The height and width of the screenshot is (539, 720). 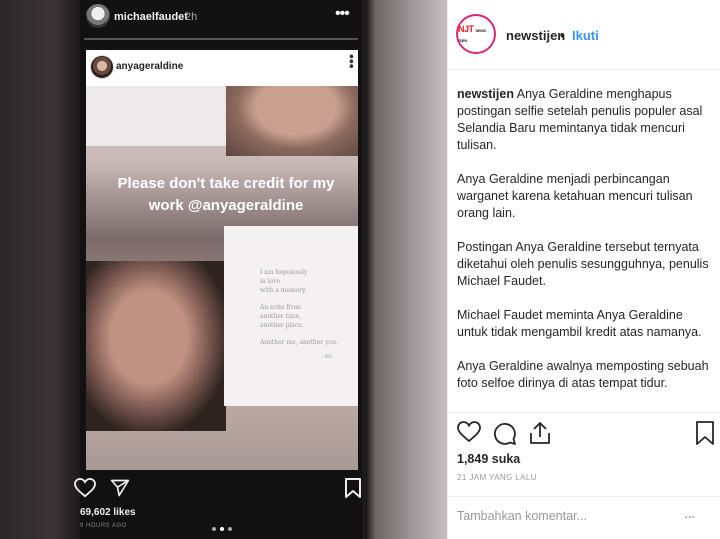 What do you see at coordinates (283, 290) in the screenshot?
I see `poem-line: with a memory.` at bounding box center [283, 290].